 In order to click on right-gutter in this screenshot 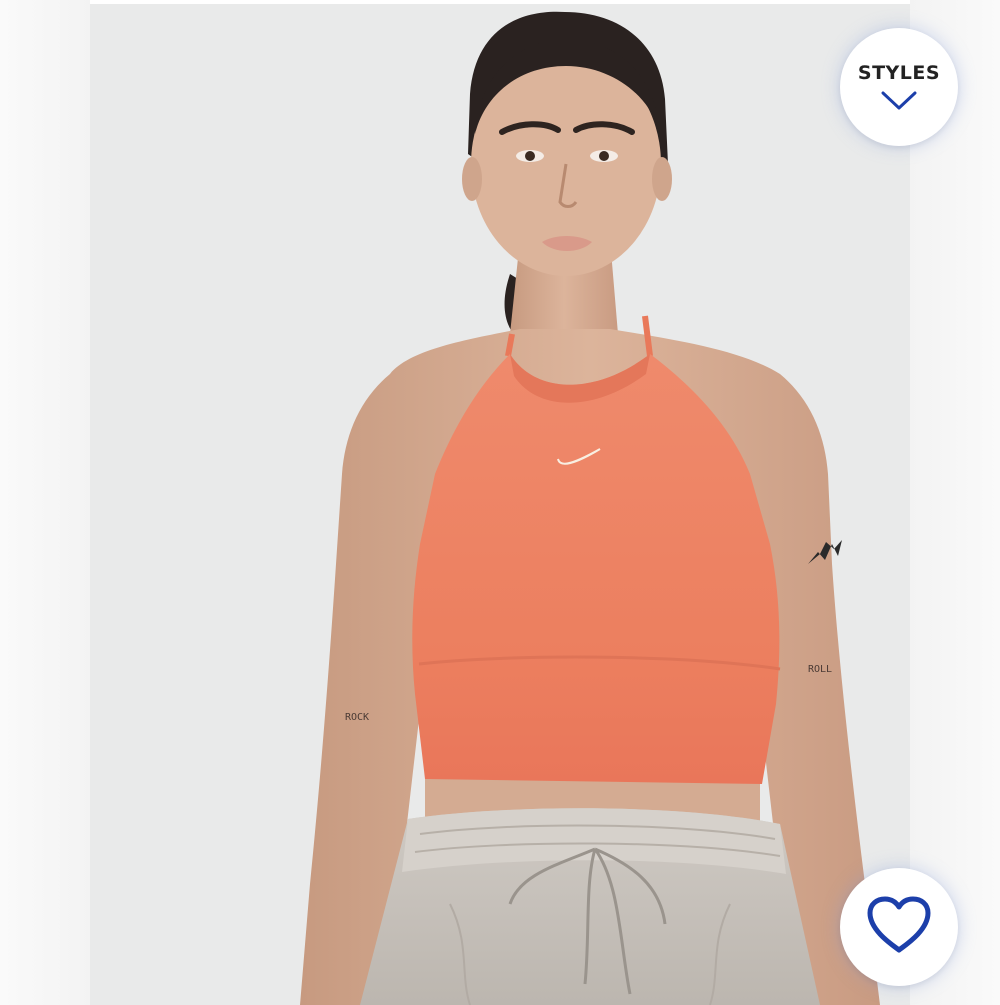, I will do `click(955, 502)`.